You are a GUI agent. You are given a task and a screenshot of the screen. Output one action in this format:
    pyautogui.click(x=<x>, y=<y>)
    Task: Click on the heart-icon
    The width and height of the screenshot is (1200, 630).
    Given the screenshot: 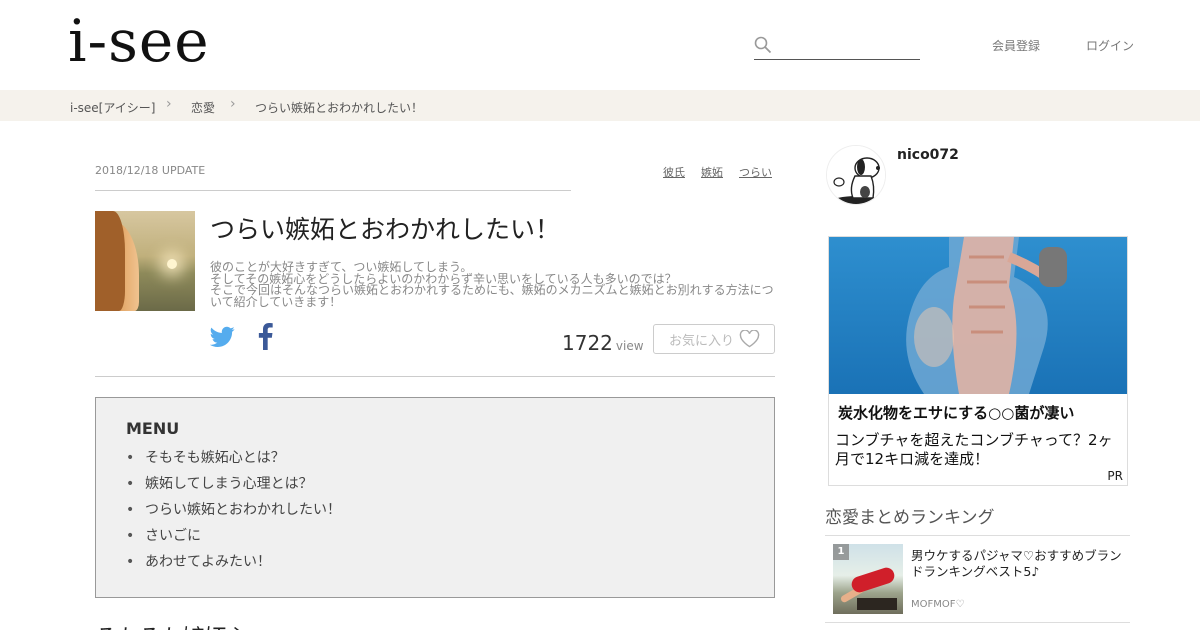 What is the action you would take?
    pyautogui.click(x=749, y=339)
    